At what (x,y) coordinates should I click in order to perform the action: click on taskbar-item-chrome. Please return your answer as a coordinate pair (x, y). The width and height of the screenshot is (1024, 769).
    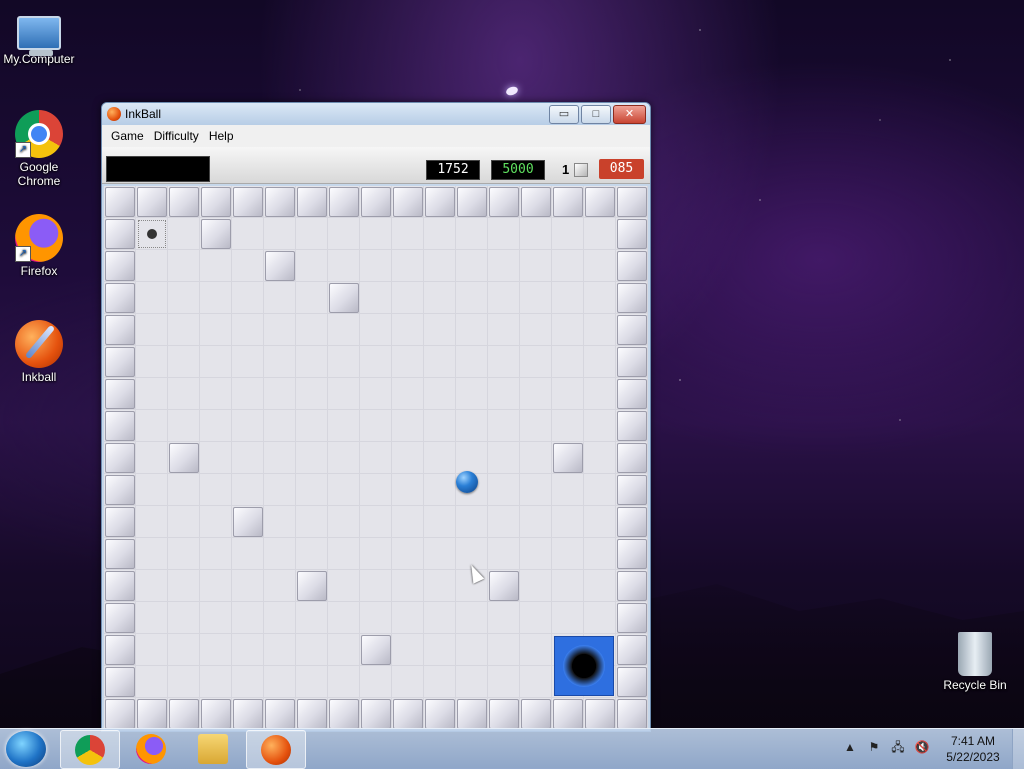
    Looking at the image, I should click on (90, 749).